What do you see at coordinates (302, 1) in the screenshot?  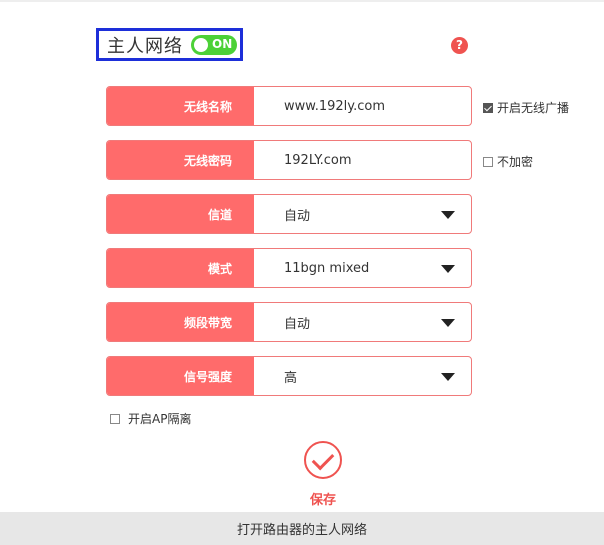 I see `top-divider` at bounding box center [302, 1].